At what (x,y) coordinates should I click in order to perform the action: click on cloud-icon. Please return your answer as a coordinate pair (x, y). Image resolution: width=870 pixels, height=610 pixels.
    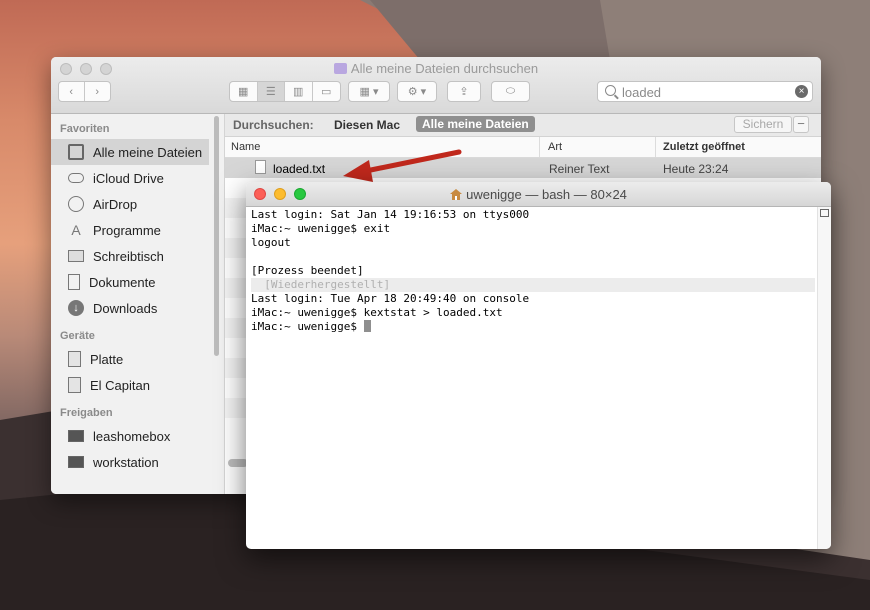
    Looking at the image, I should click on (76, 178).